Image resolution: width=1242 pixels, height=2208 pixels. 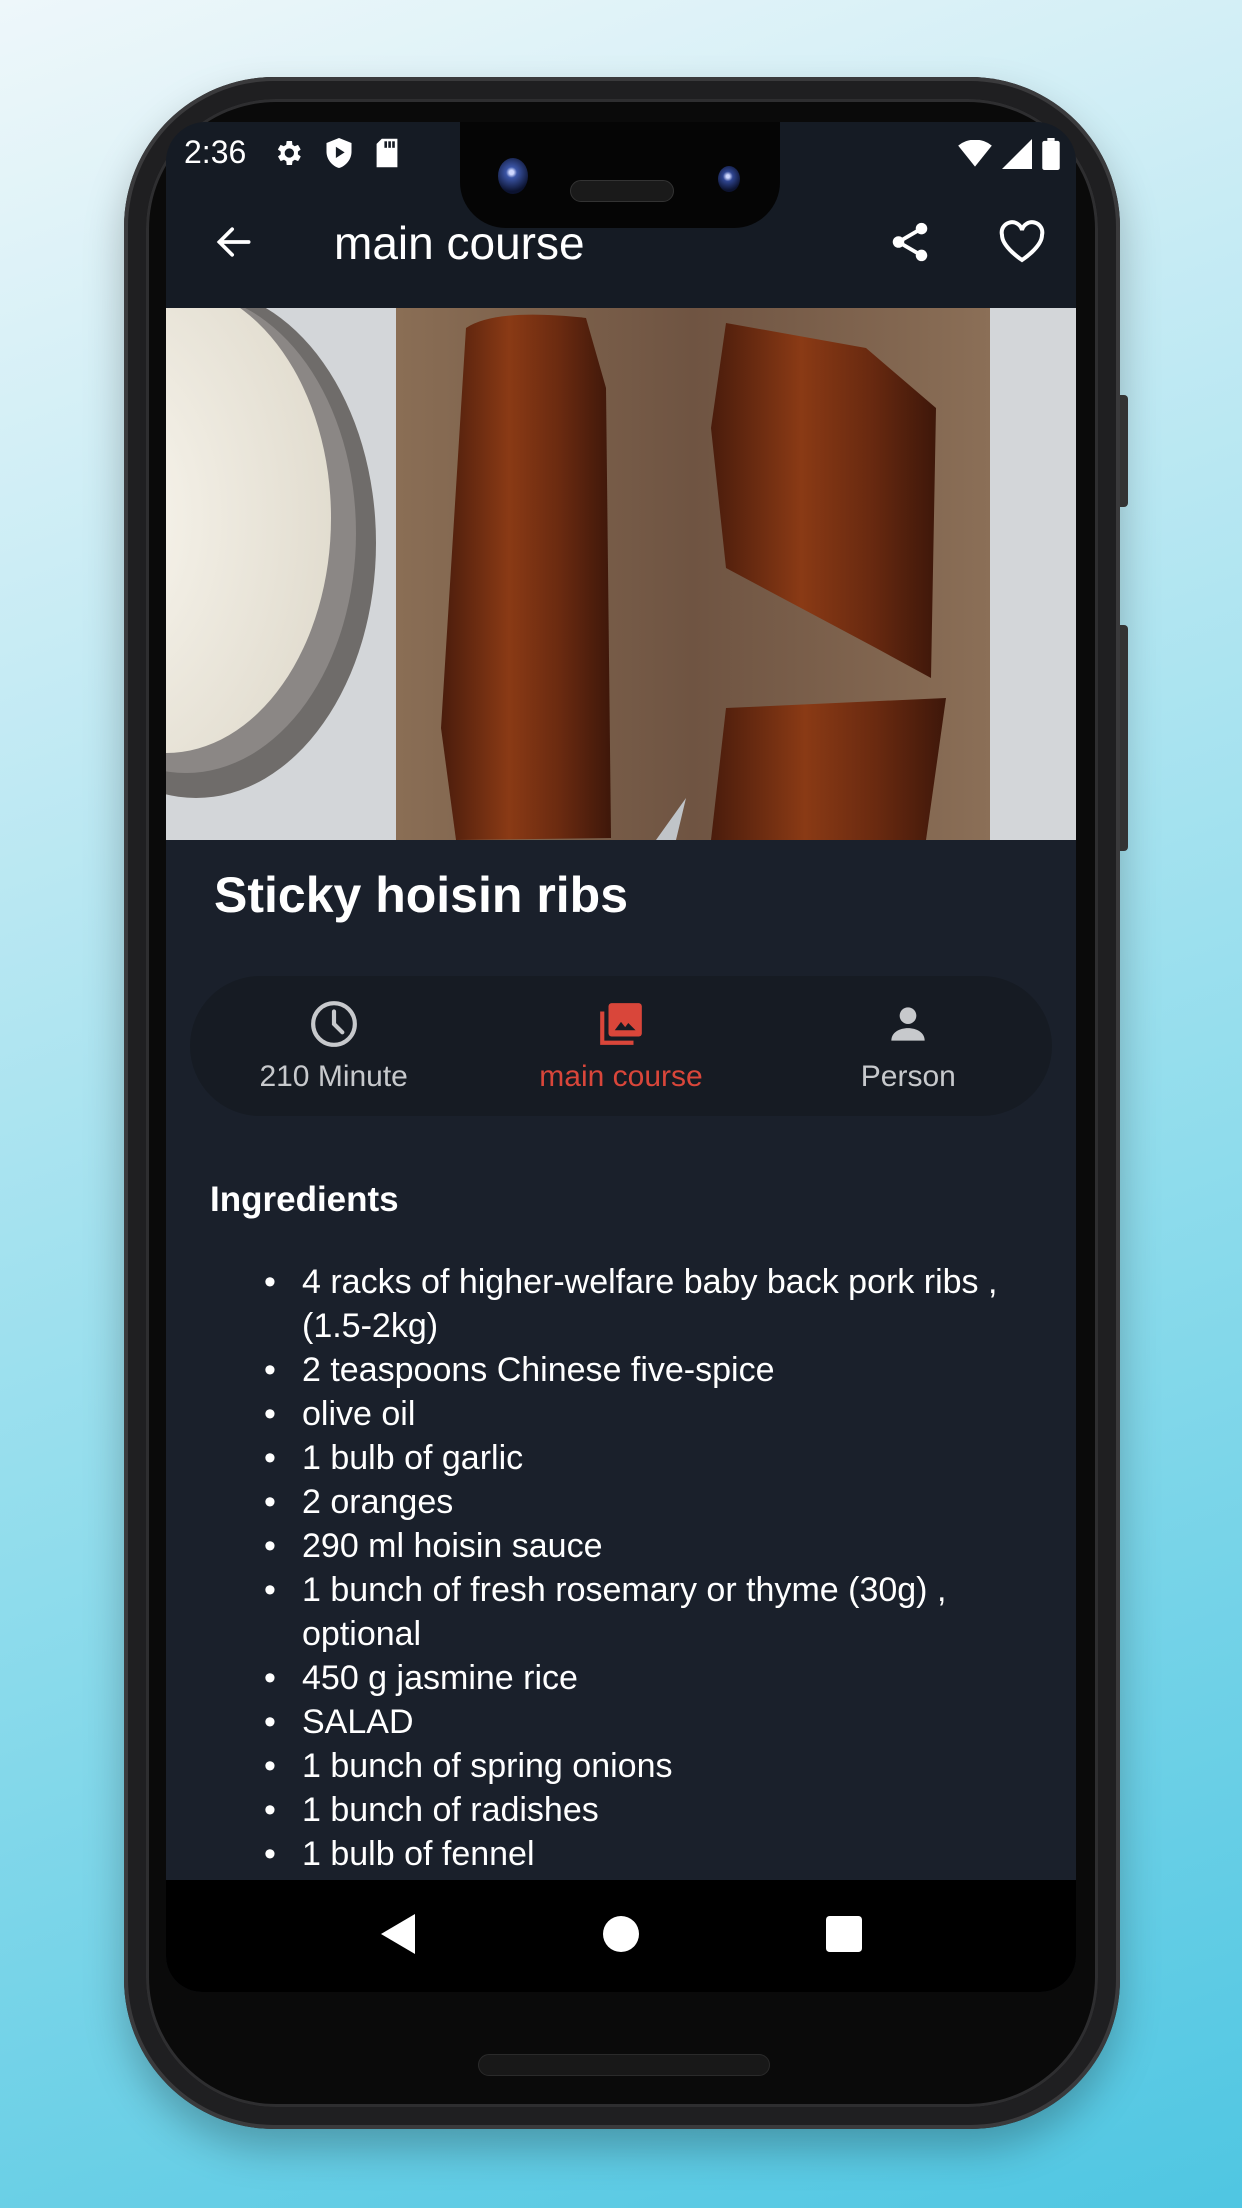 I want to click on back-button, so click(x=234, y=244).